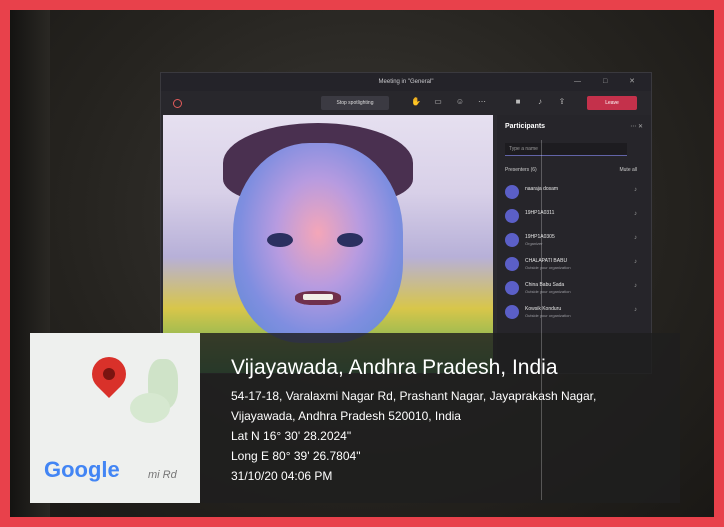 This screenshot has height=527, width=724. What do you see at coordinates (318, 243) in the screenshot?
I see `participant-face` at bounding box center [318, 243].